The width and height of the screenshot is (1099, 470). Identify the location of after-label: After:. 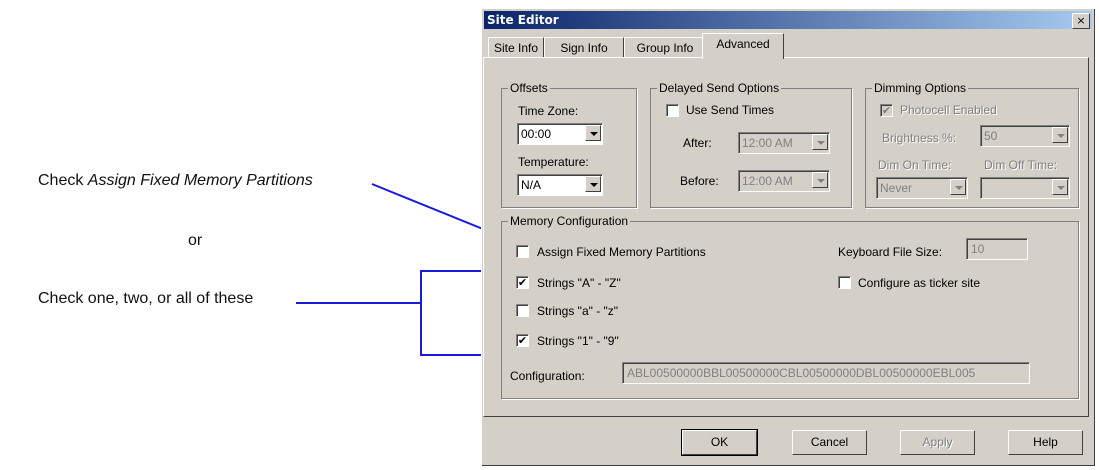
(697, 143).